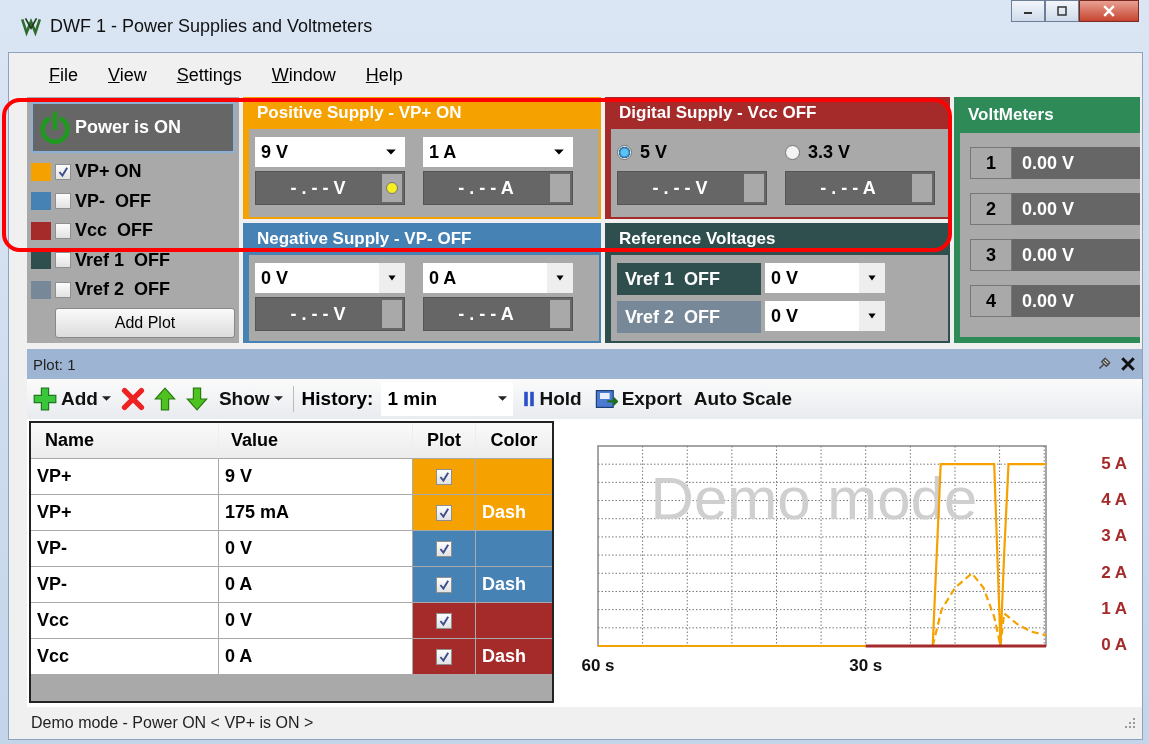  What do you see at coordinates (1028, 11) in the screenshot?
I see `minimize-button` at bounding box center [1028, 11].